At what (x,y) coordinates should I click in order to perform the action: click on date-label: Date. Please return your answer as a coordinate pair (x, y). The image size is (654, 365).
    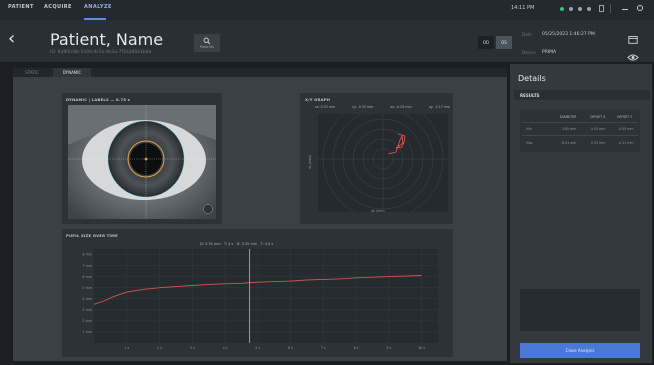
    Looking at the image, I should click on (527, 34).